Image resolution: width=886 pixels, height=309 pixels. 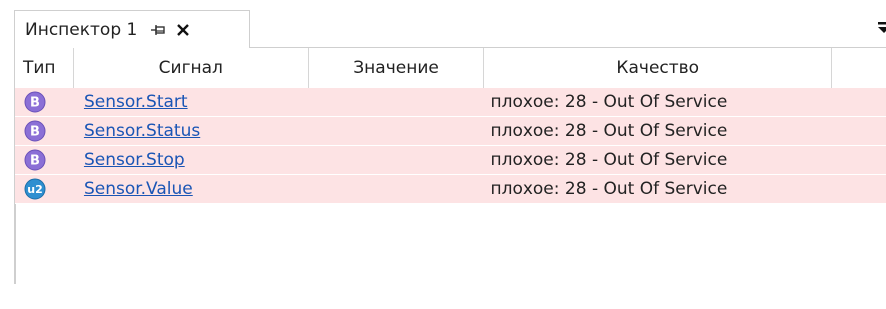 I want to click on window-menu-icon, so click(x=881, y=27).